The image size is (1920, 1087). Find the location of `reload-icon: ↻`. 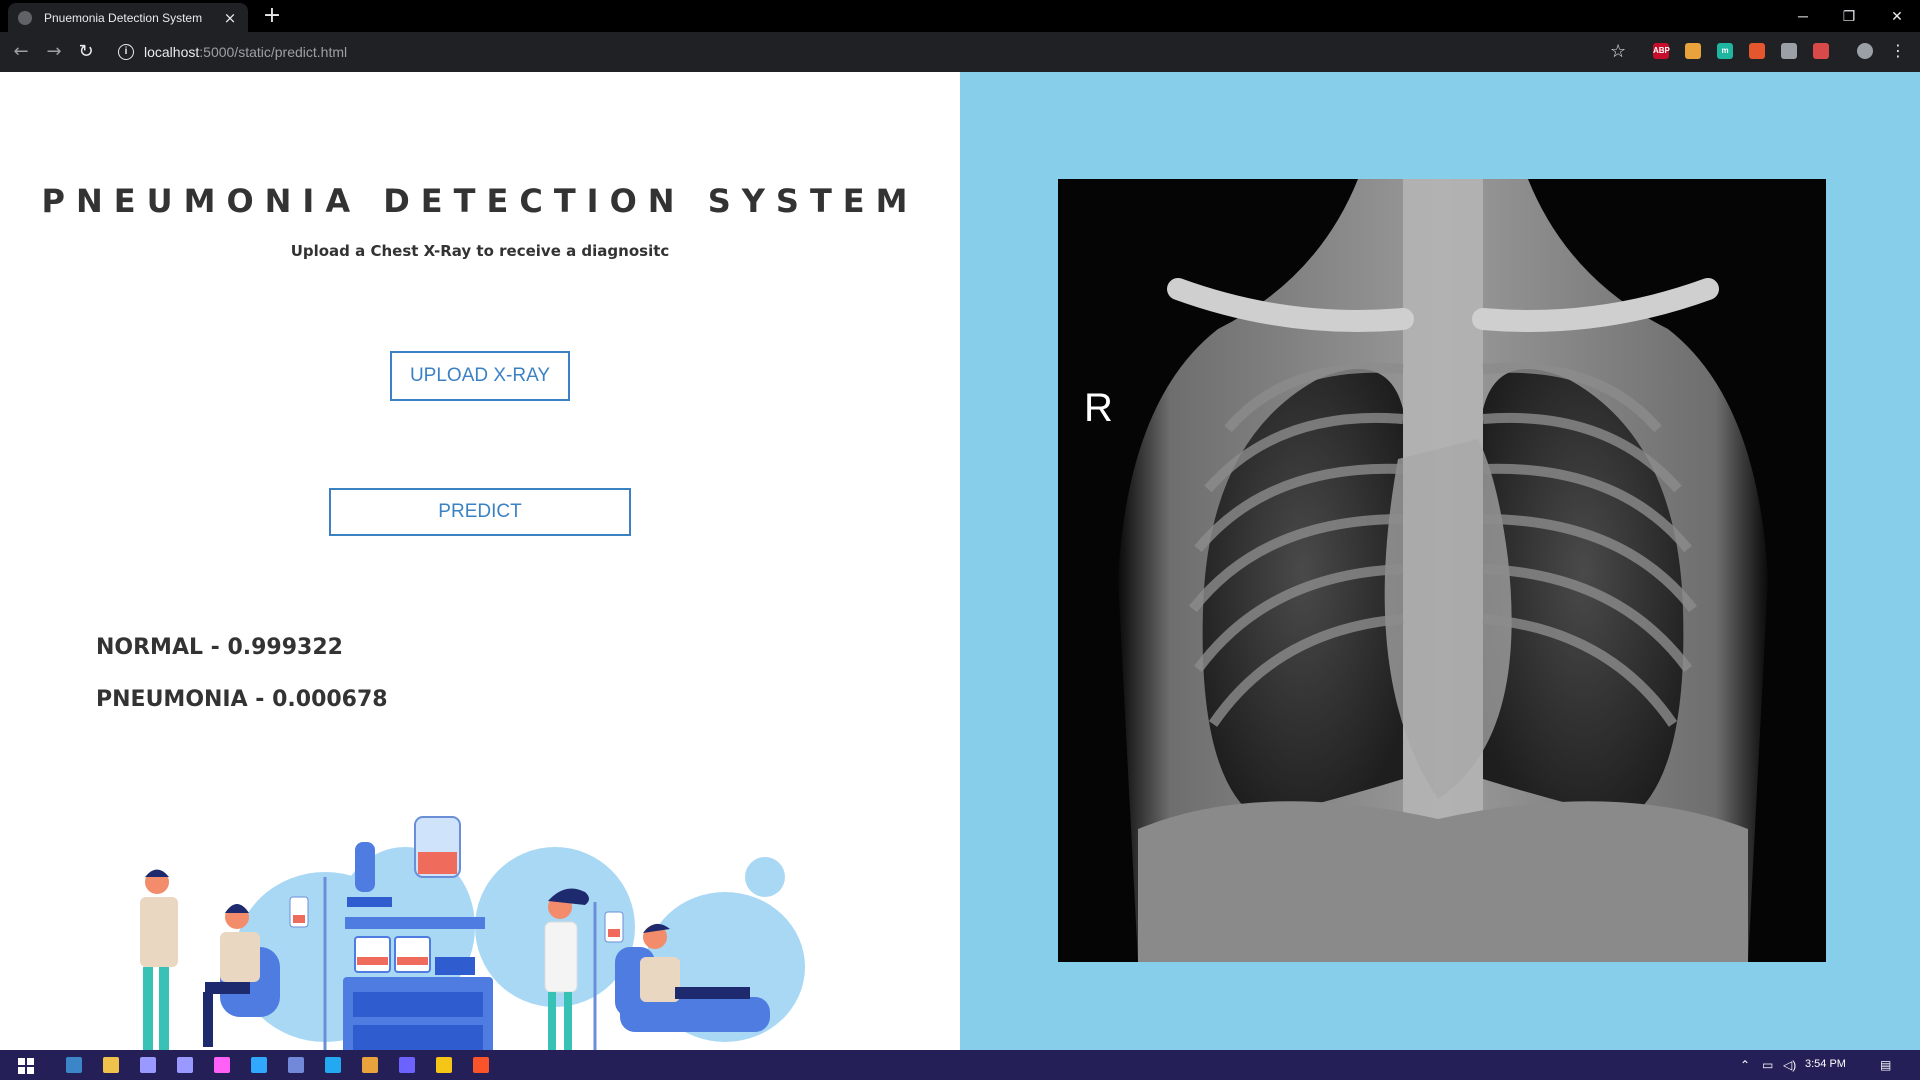

reload-icon: ↻ is located at coordinates (86, 52).